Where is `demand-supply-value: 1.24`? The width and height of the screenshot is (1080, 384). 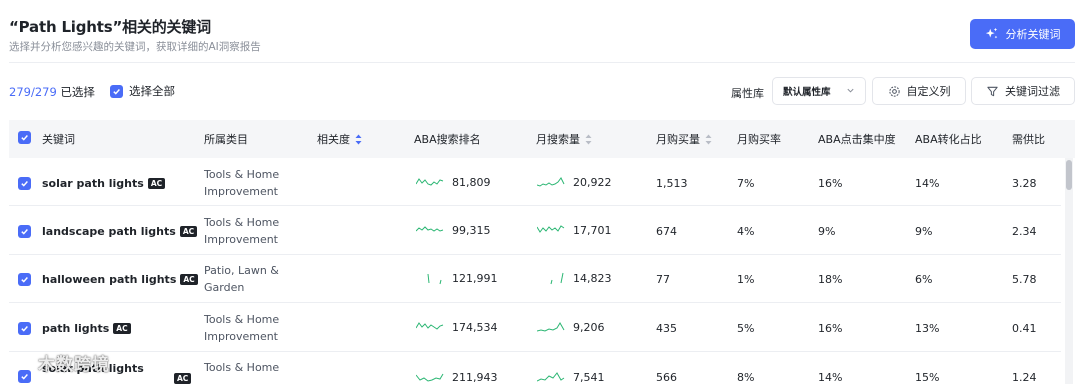
demand-supply-value: 1.24 is located at coordinates (1024, 377).